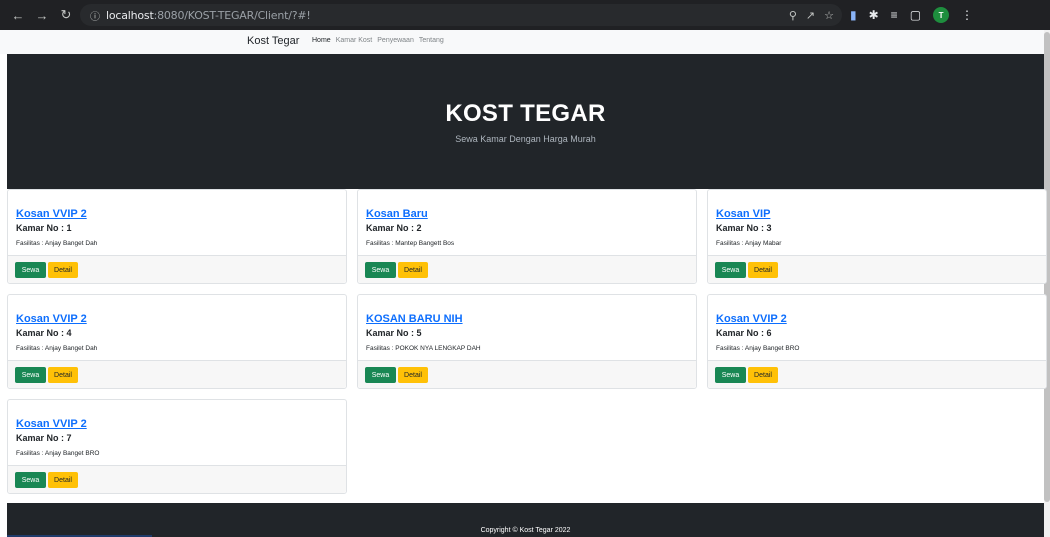  What do you see at coordinates (967, 15) in the screenshot?
I see `more-menu-icon: ⋮` at bounding box center [967, 15].